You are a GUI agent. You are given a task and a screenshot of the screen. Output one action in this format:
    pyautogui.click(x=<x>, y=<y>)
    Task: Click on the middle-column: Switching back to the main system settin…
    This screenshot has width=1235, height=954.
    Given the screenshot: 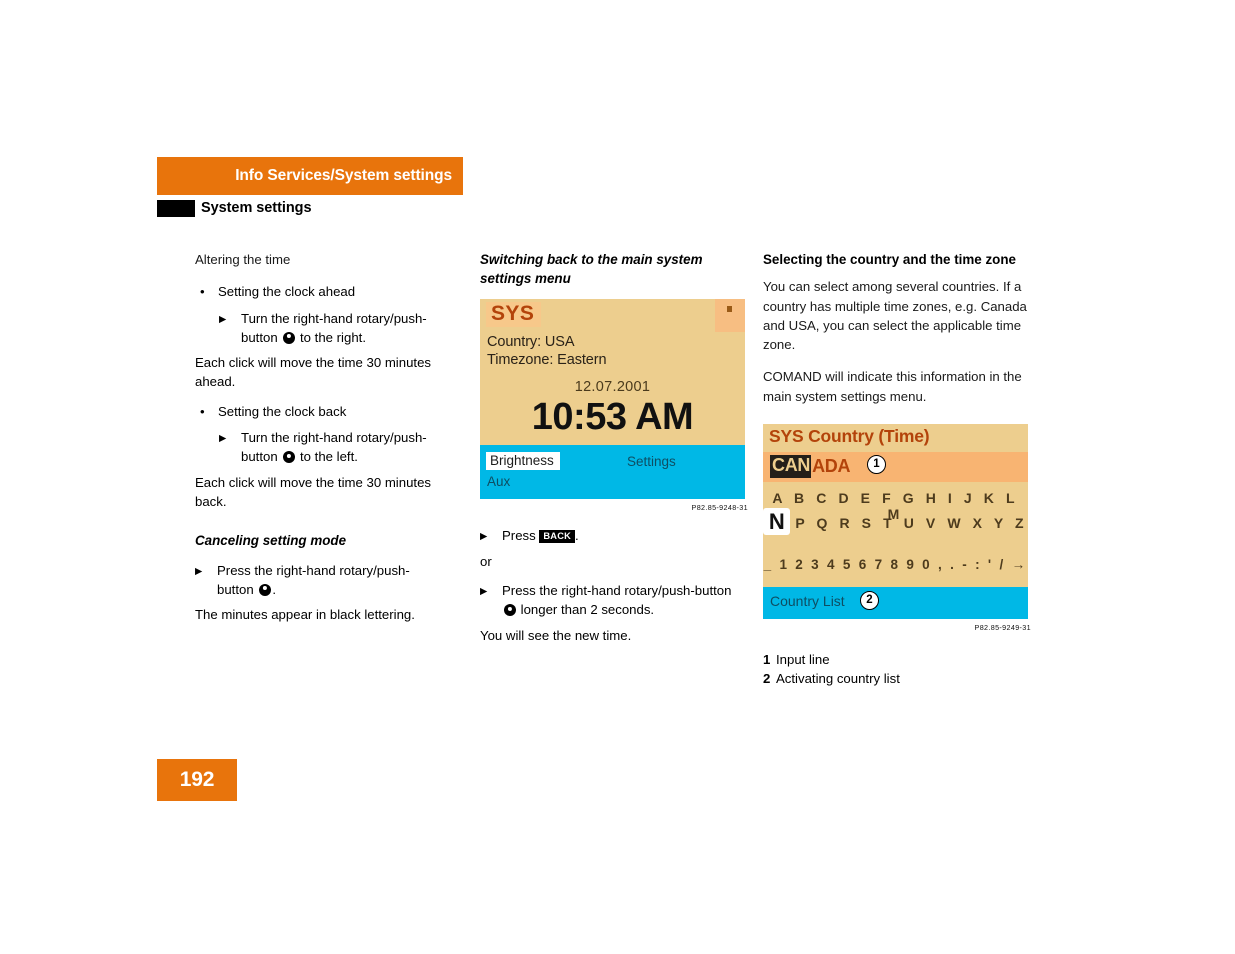 What is the action you would take?
    pyautogui.click(x=614, y=452)
    